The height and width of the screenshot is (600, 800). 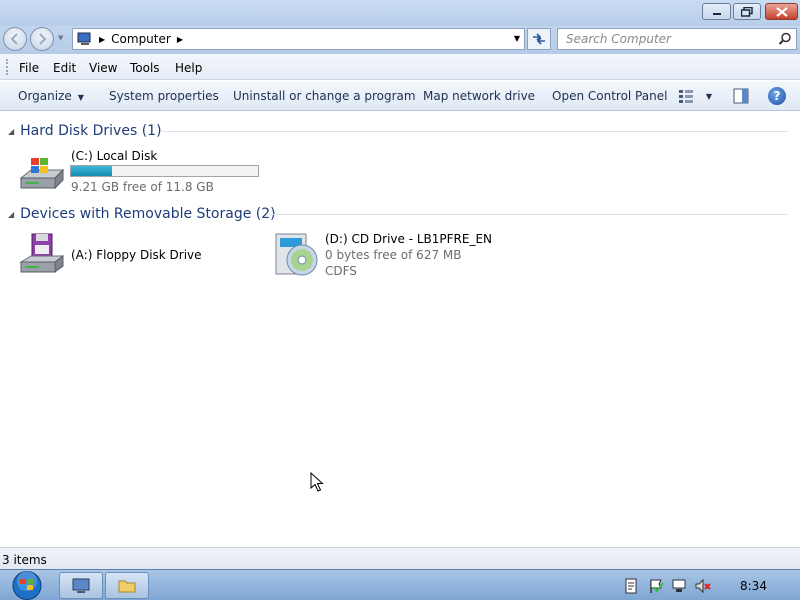 I want to click on search-box, so click(x=677, y=39).